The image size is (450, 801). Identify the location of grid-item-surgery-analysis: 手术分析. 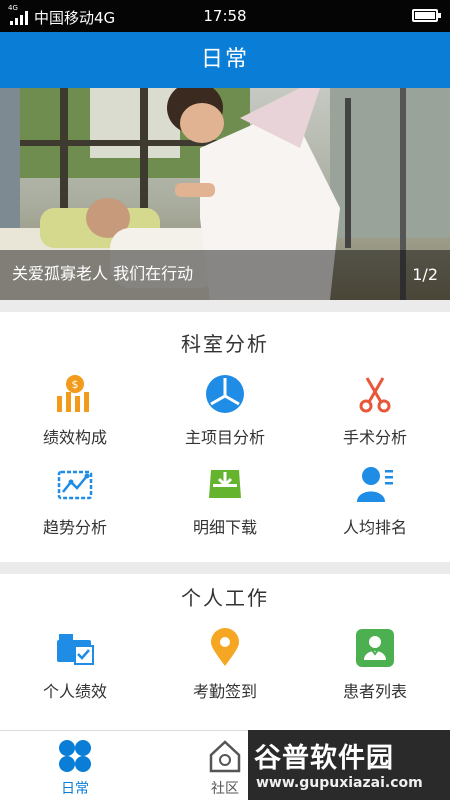
(375, 414).